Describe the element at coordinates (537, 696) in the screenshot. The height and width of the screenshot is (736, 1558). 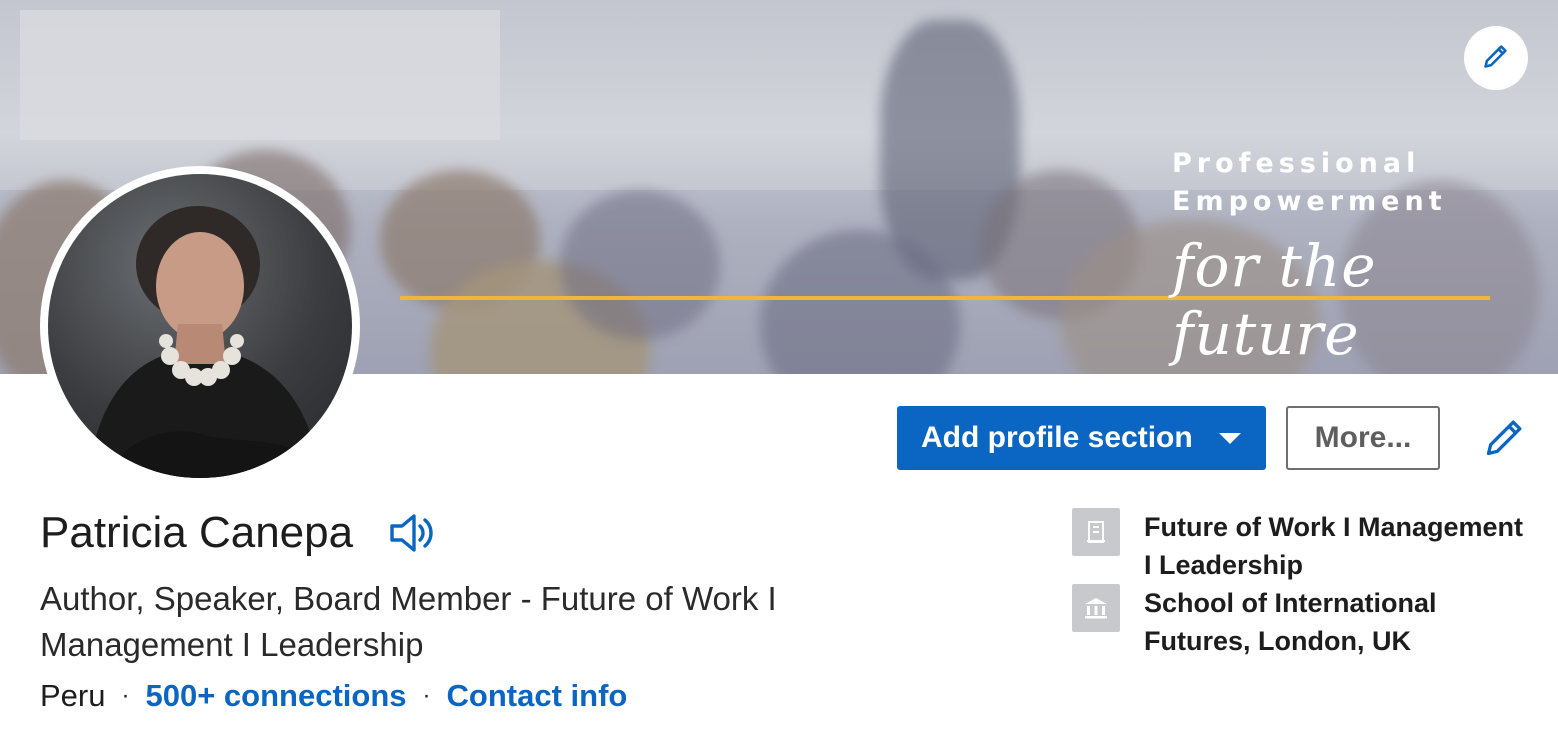
I see `contact-info-link: Contact info` at that location.